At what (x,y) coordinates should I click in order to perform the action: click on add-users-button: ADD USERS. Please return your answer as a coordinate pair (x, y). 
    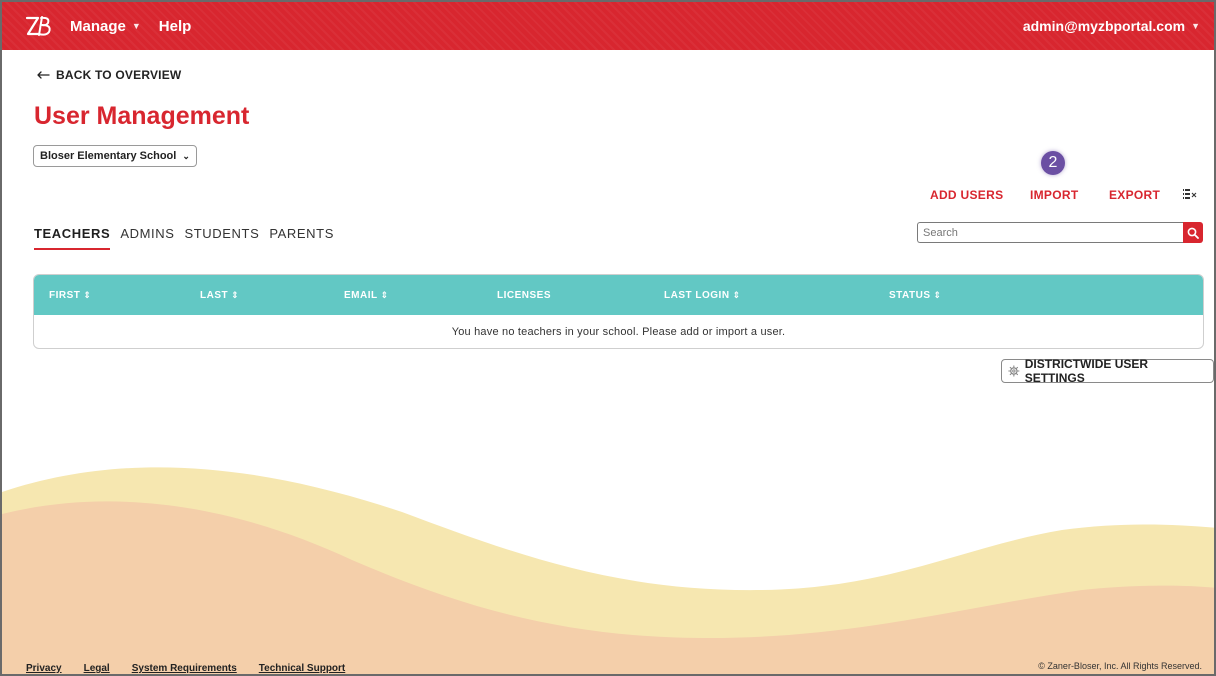
    Looking at the image, I should click on (966, 195).